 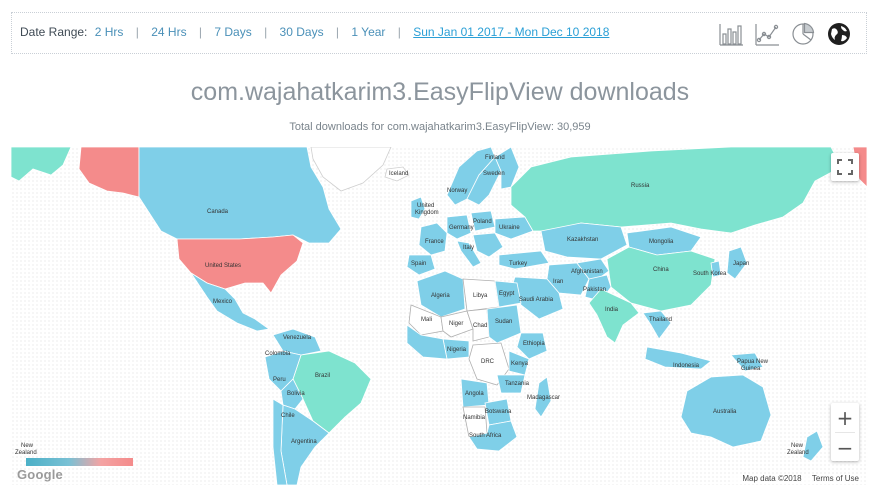 What do you see at coordinates (753, 362) in the screenshot?
I see `label-papua-new-guinea-1: Papua New` at bounding box center [753, 362].